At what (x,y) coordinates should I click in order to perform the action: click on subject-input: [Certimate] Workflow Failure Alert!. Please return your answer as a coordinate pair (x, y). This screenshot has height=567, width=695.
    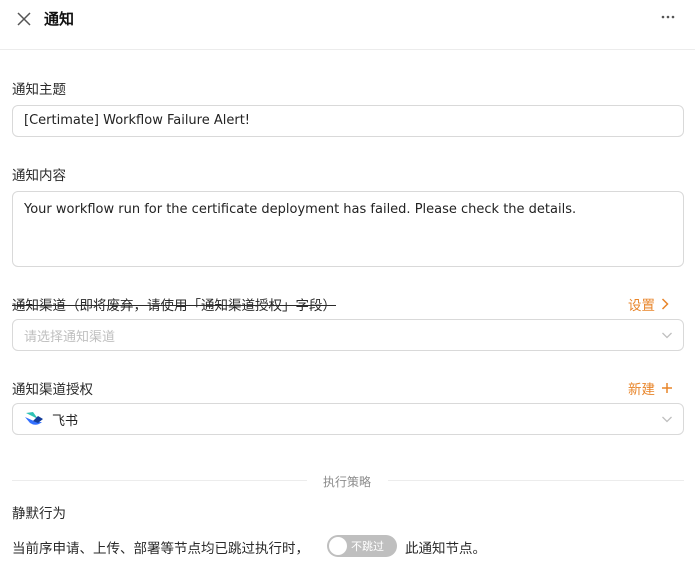
    Looking at the image, I should click on (348, 121).